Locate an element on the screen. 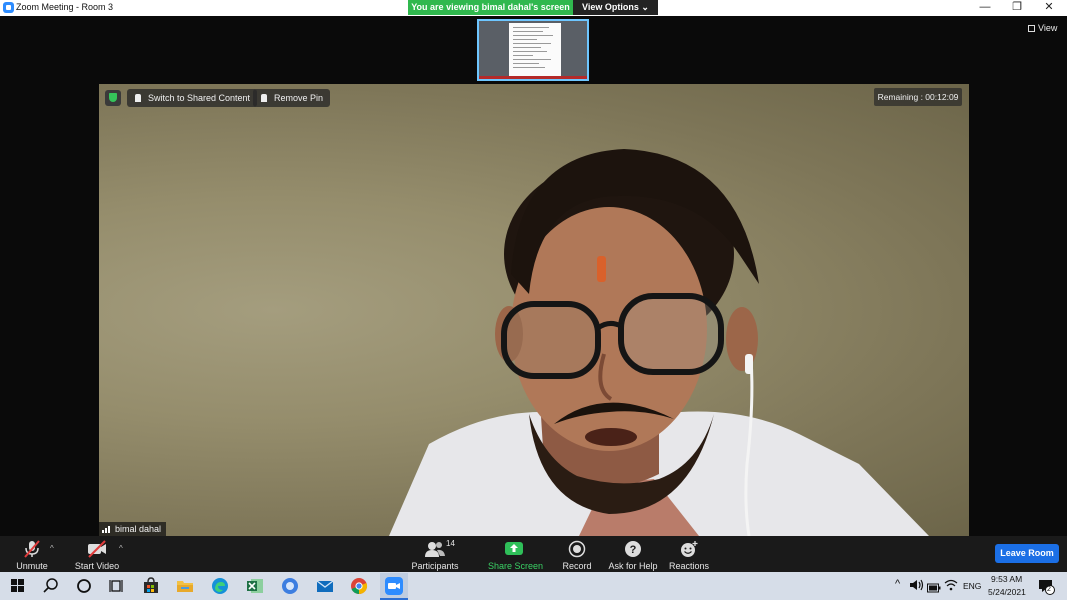 This screenshot has width=1067, height=600. edge-browser-icon is located at coordinates (220, 586).